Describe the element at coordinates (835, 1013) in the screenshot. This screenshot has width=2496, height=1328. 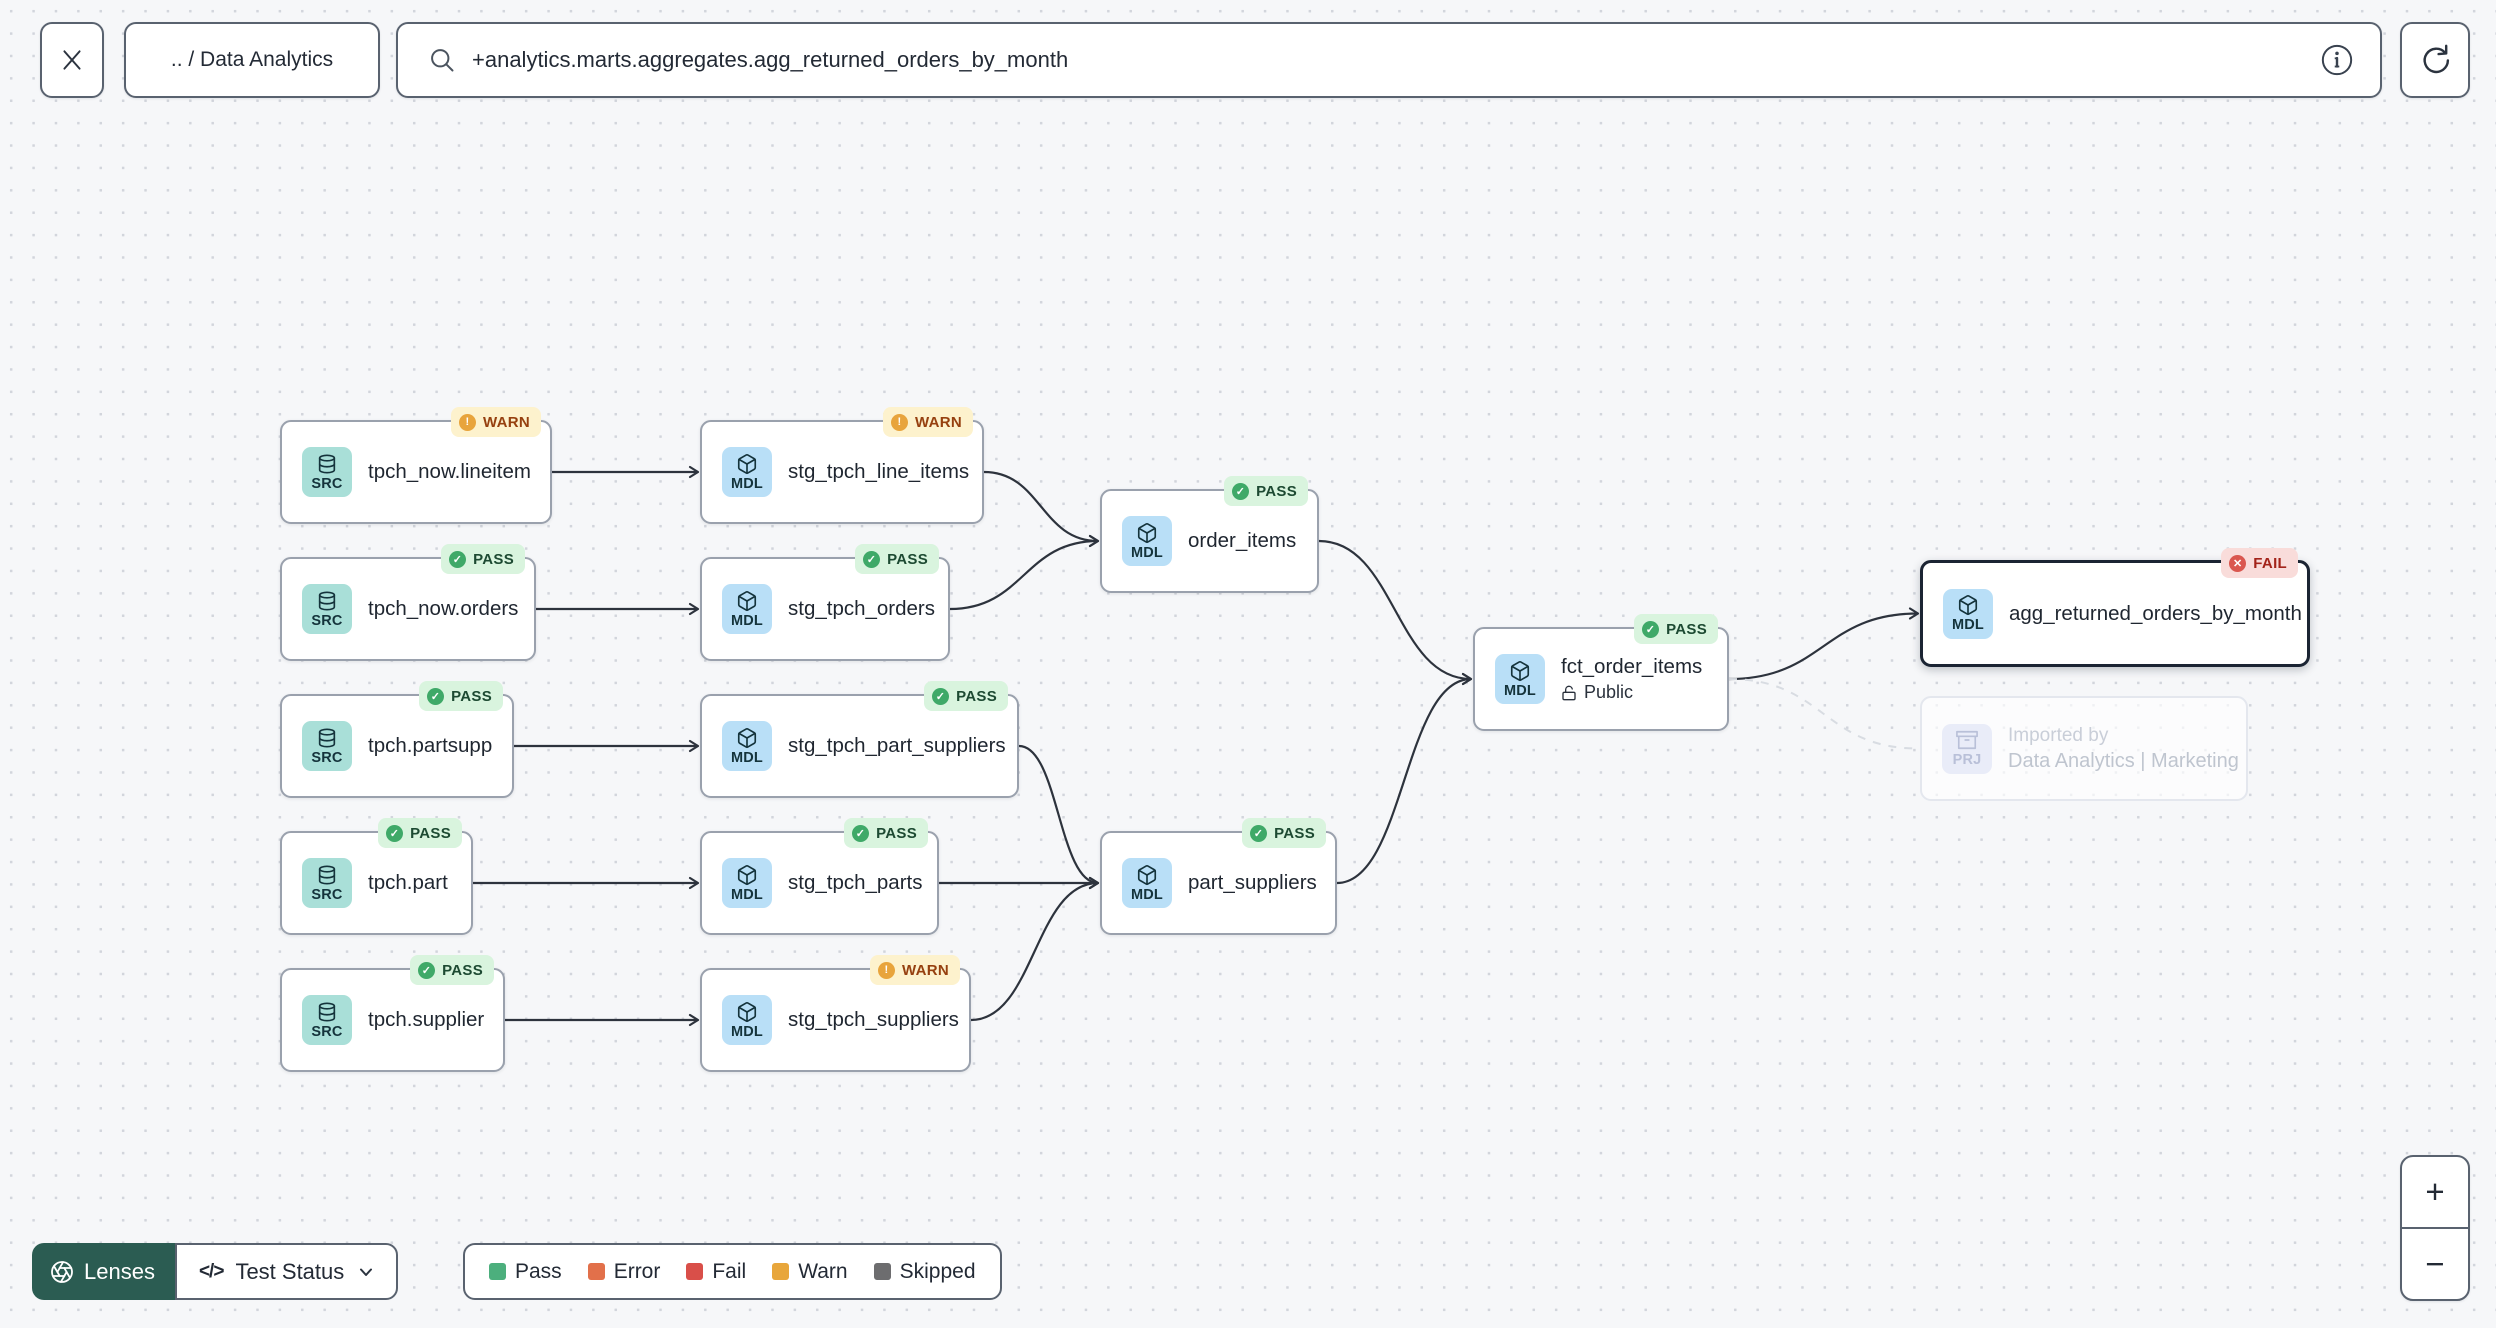
I see `graph-node-stg_tpch_suppliers: ! WARN MDL stg_tpch_suppliers` at that location.